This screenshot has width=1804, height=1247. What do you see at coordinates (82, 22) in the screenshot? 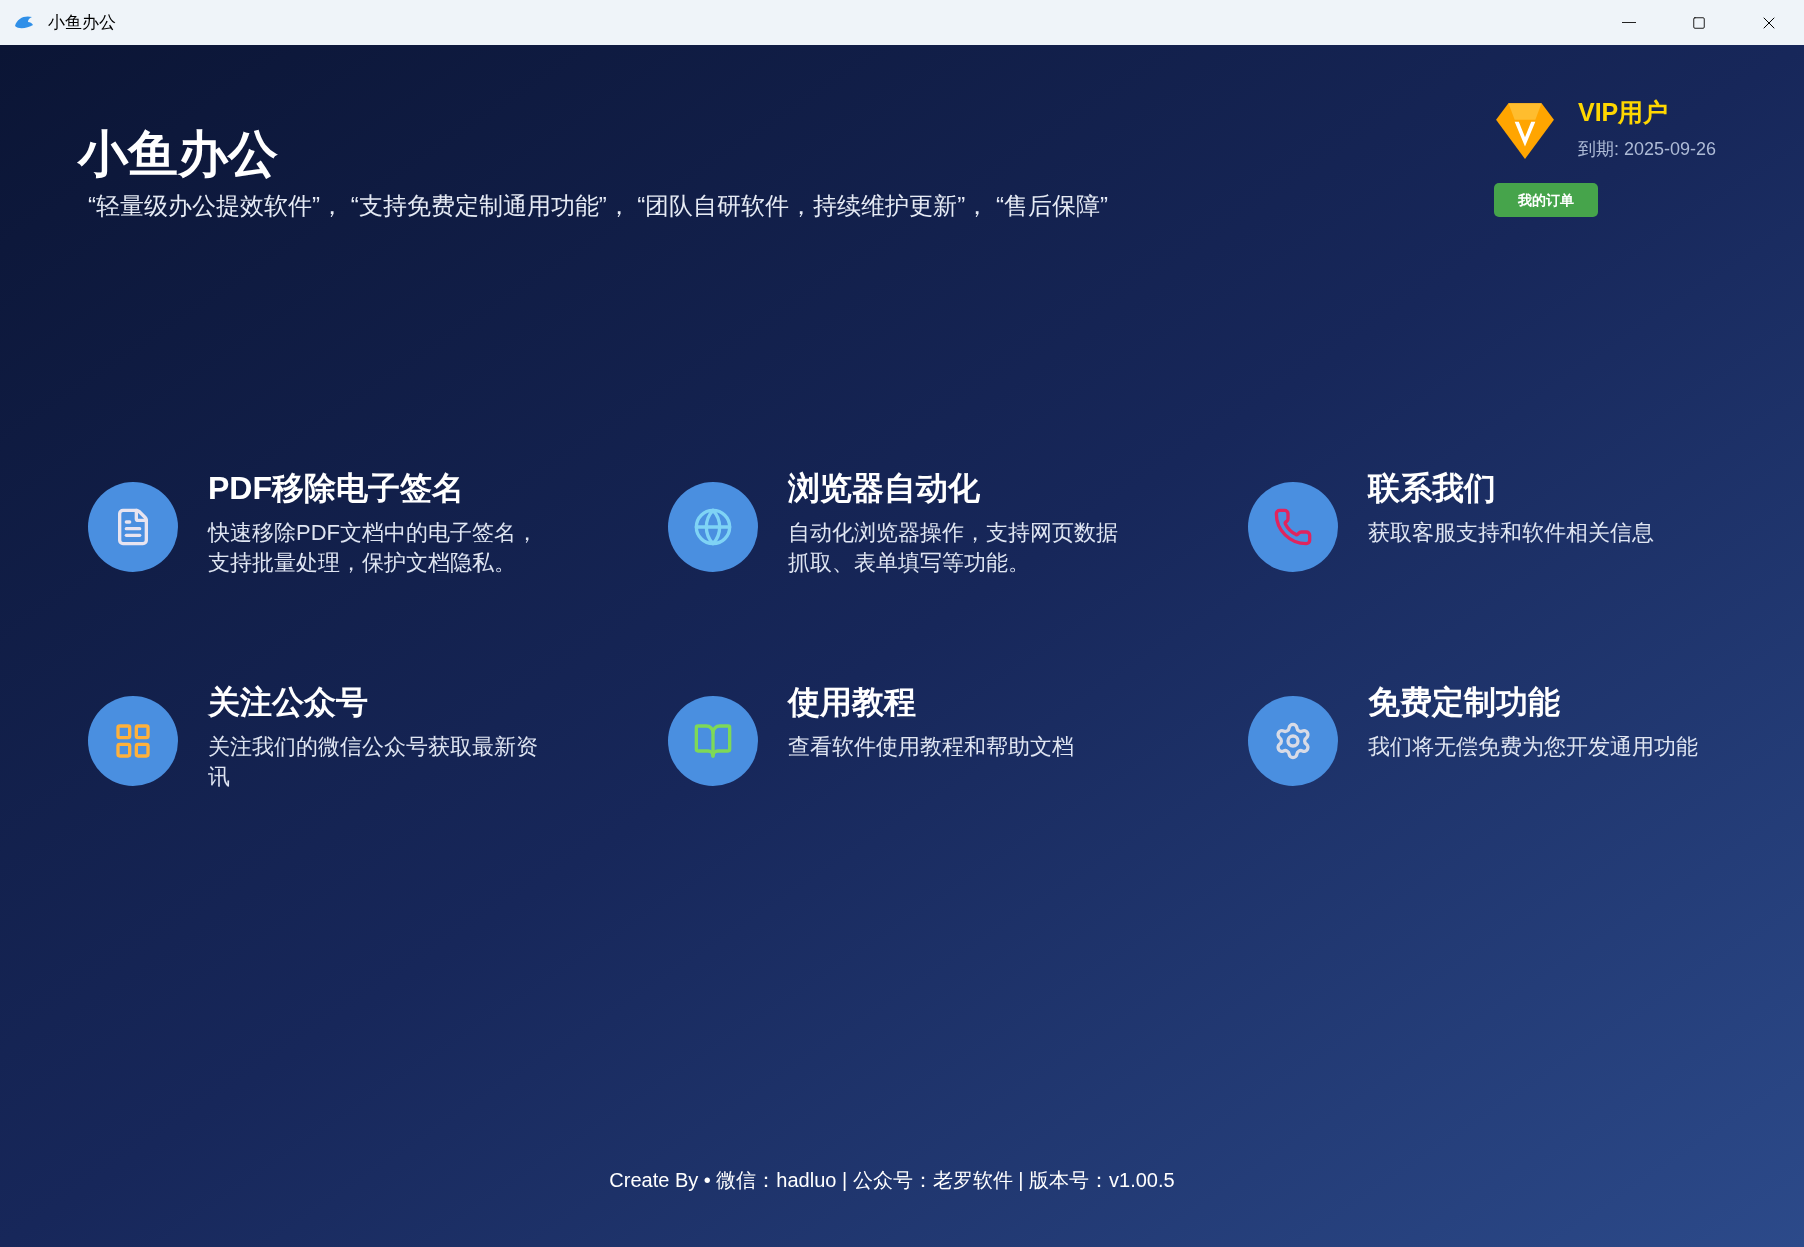
I see `window-title: 小鱼办公` at bounding box center [82, 22].